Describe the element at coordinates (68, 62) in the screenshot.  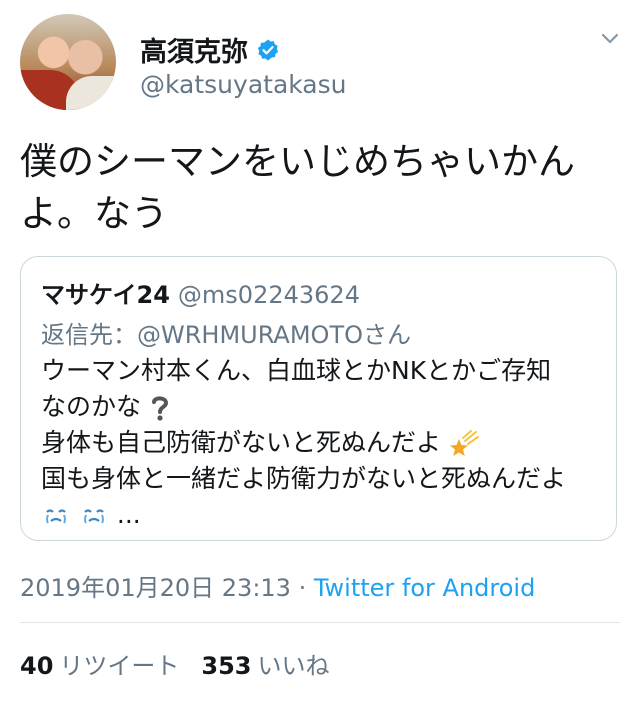
I see `author-avatar` at that location.